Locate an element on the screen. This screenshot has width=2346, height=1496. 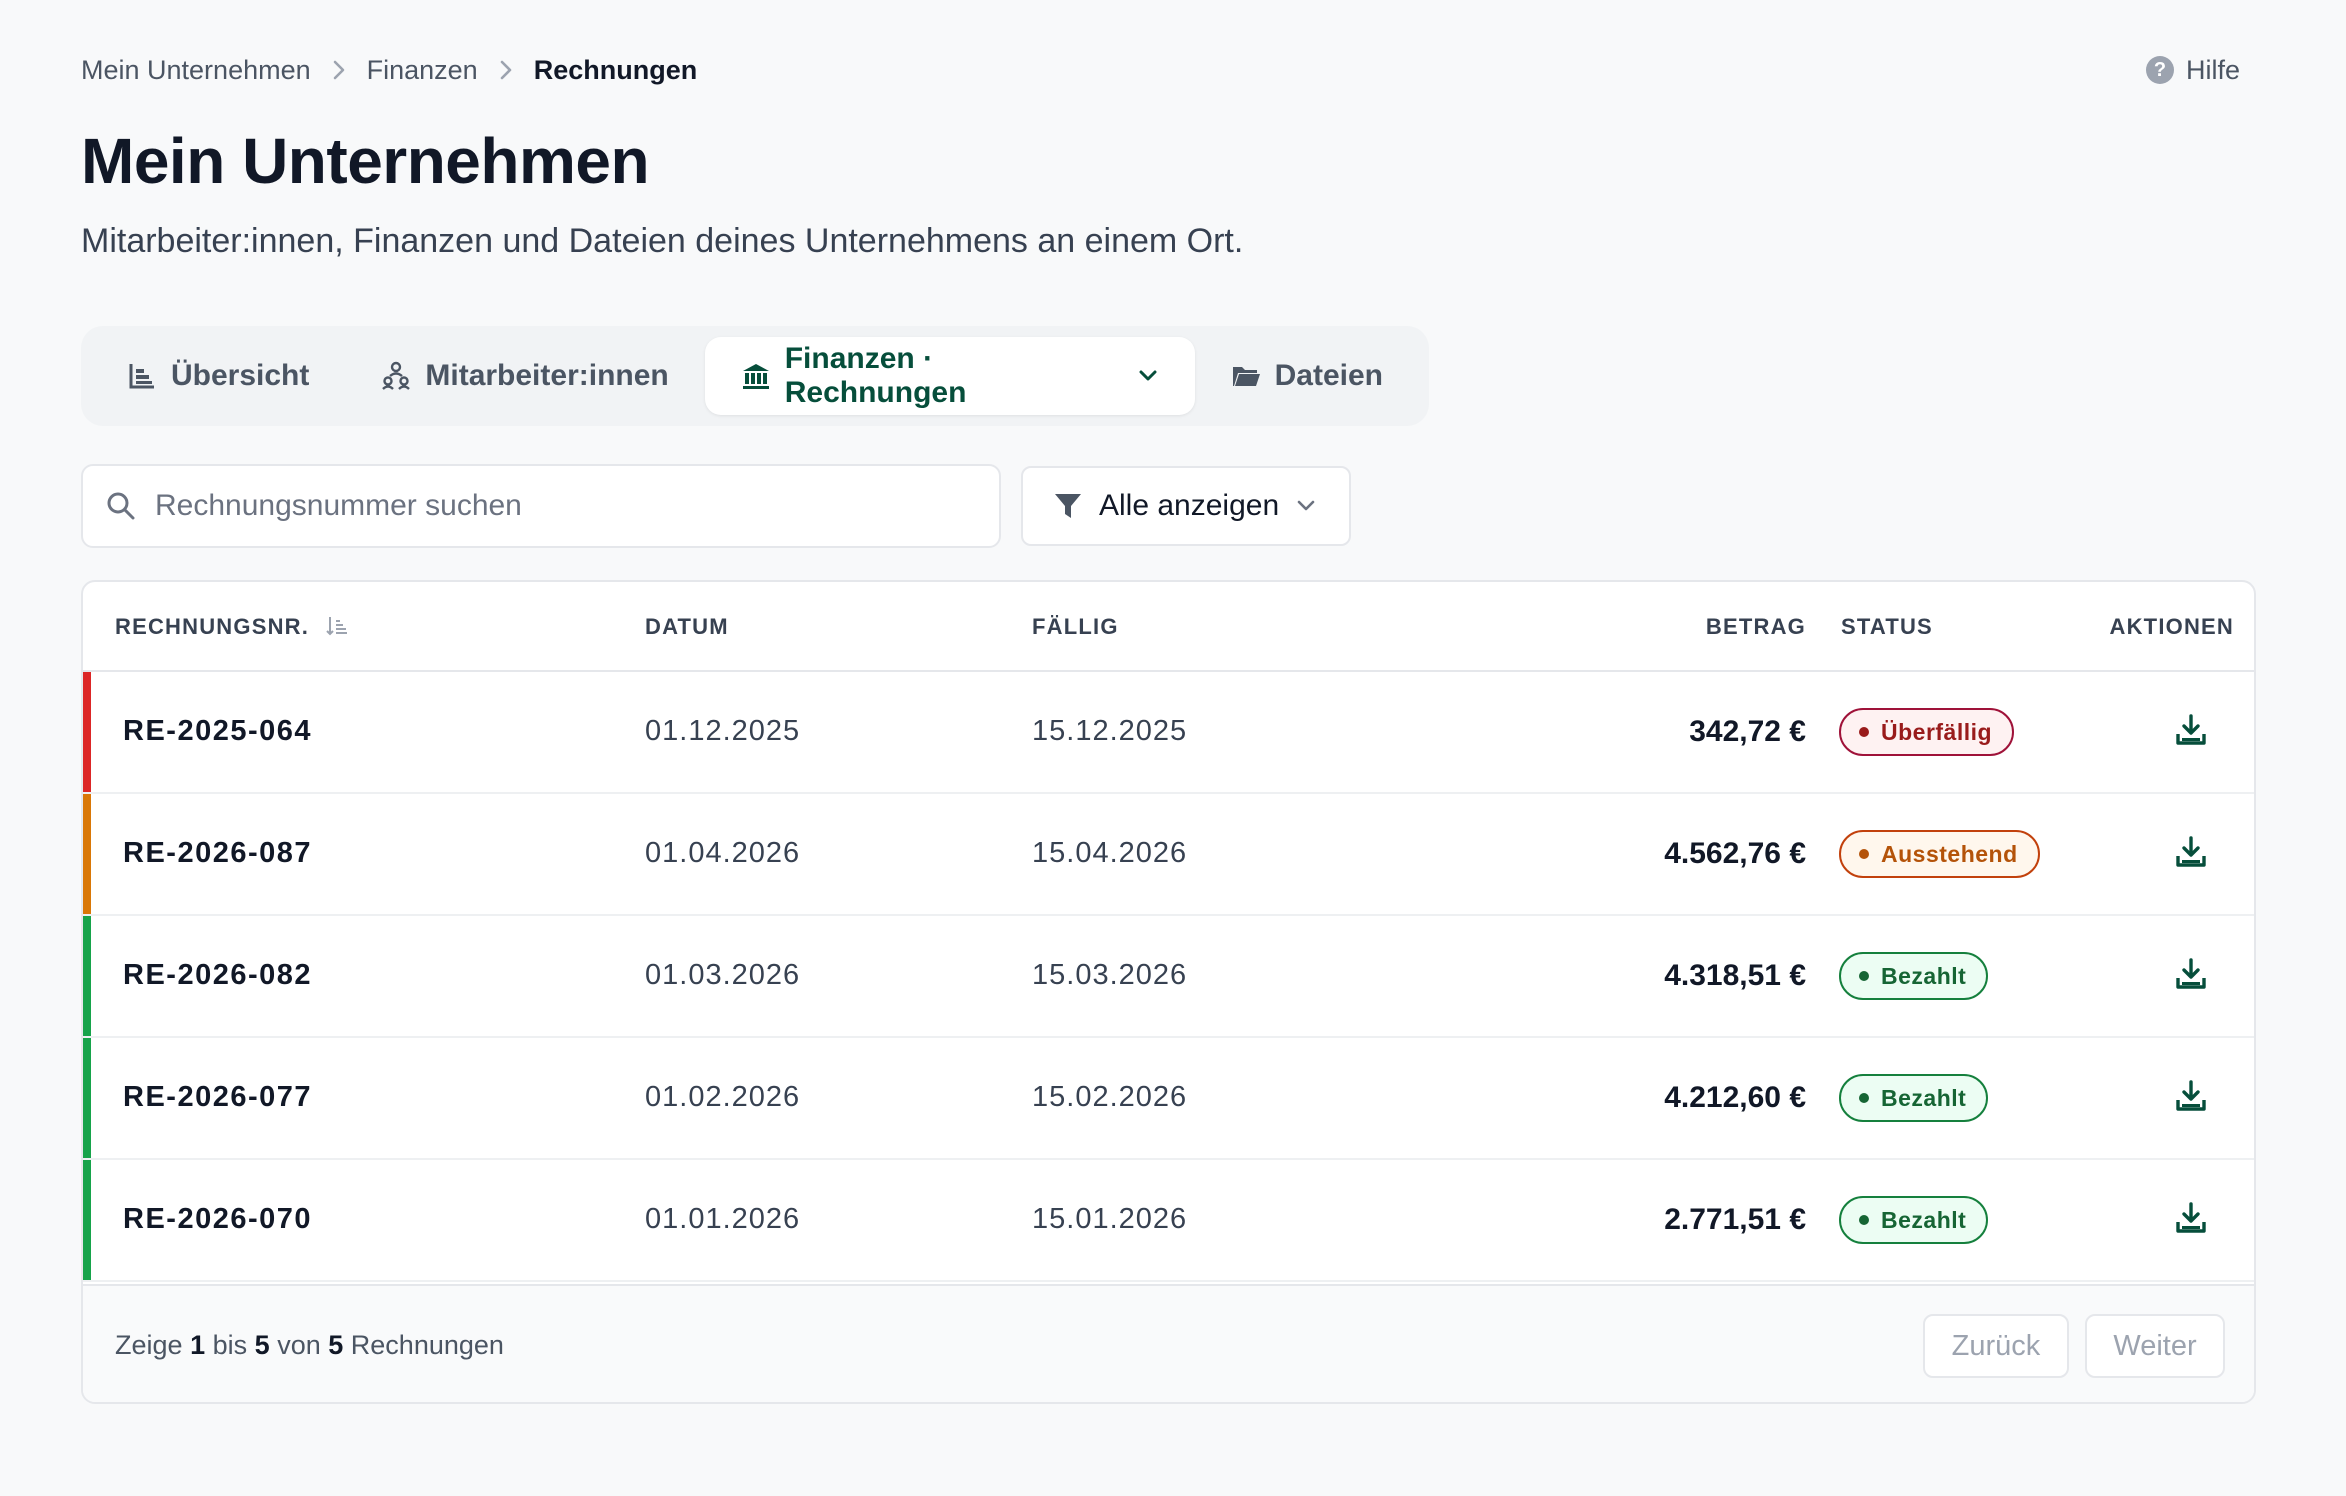
tab-label: Dateien is located at coordinates (1328, 375).